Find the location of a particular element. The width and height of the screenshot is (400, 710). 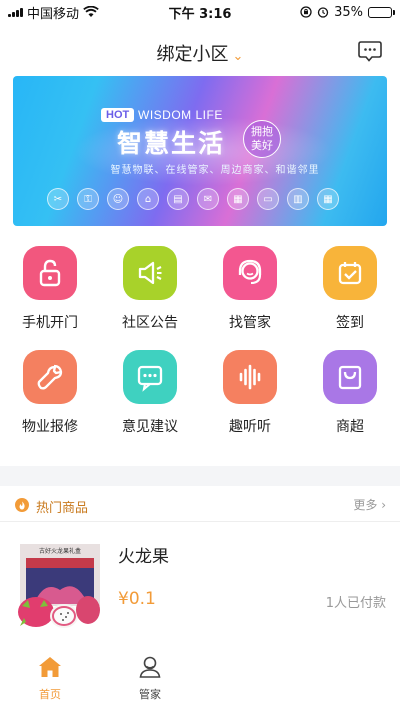

feature-butler: 找管家 is located at coordinates (250, 289).